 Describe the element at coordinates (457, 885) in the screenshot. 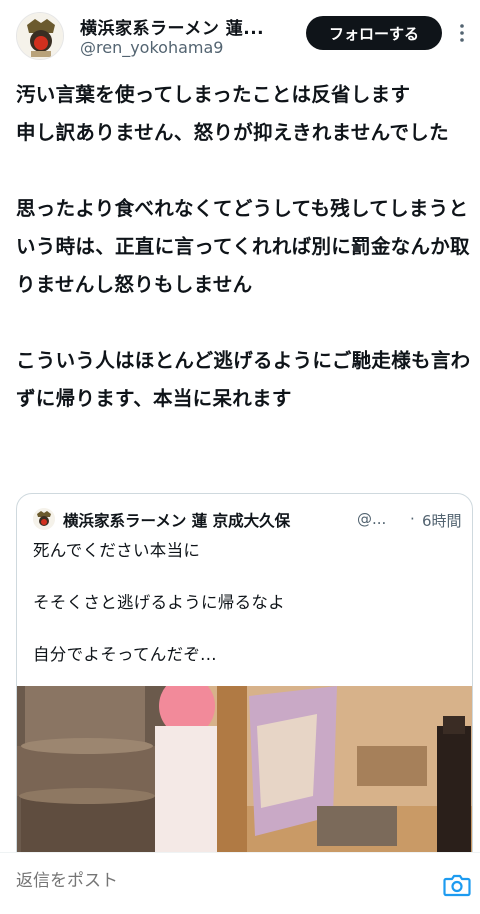

I see `camera-icon` at that location.